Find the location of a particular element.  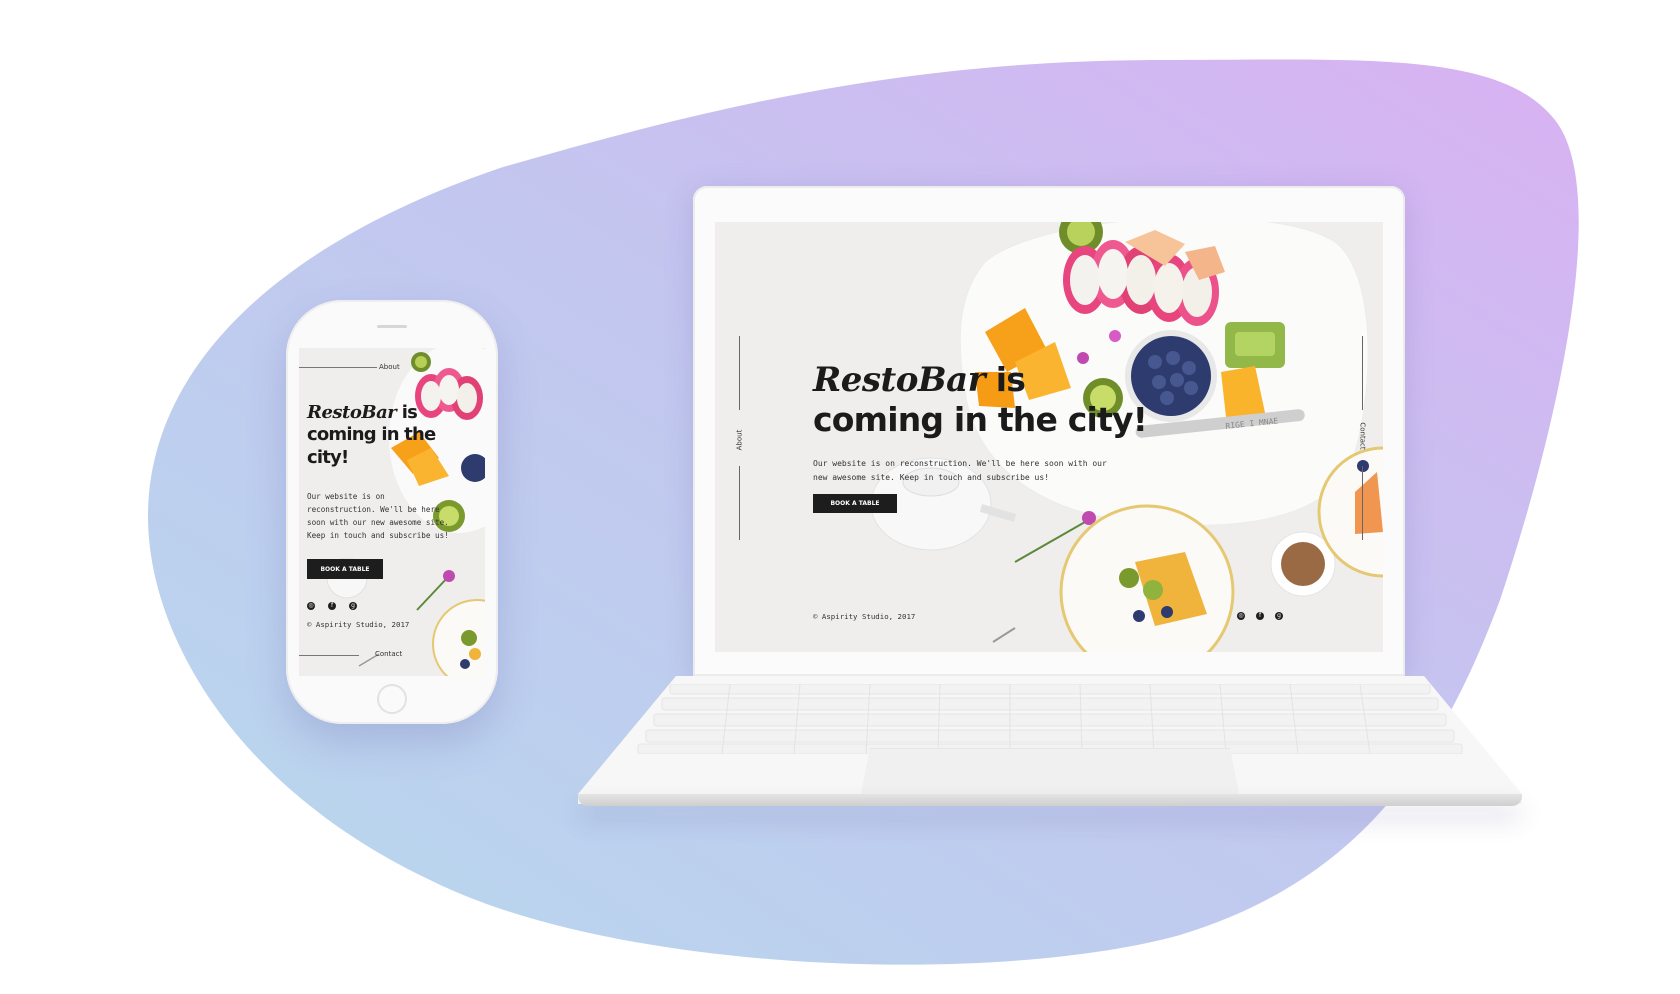

trackpad is located at coordinates (1050, 773).